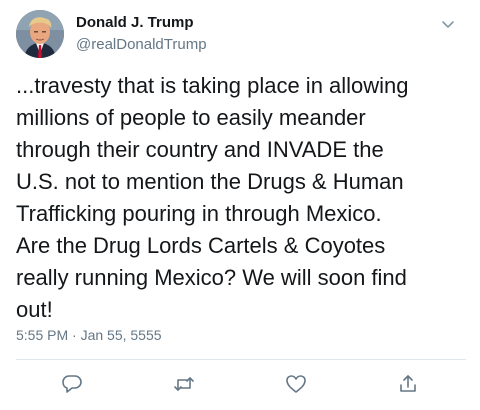  What do you see at coordinates (408, 384) in the screenshot?
I see `share-icon` at bounding box center [408, 384].